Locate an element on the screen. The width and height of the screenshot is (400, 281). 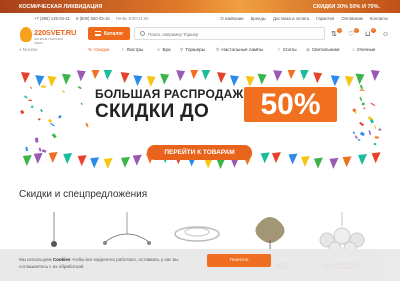
promo-left-text: КОСМИЧЕСКАЯ ЛИКВИДАЦИЯ is located at coordinates (61, 7).